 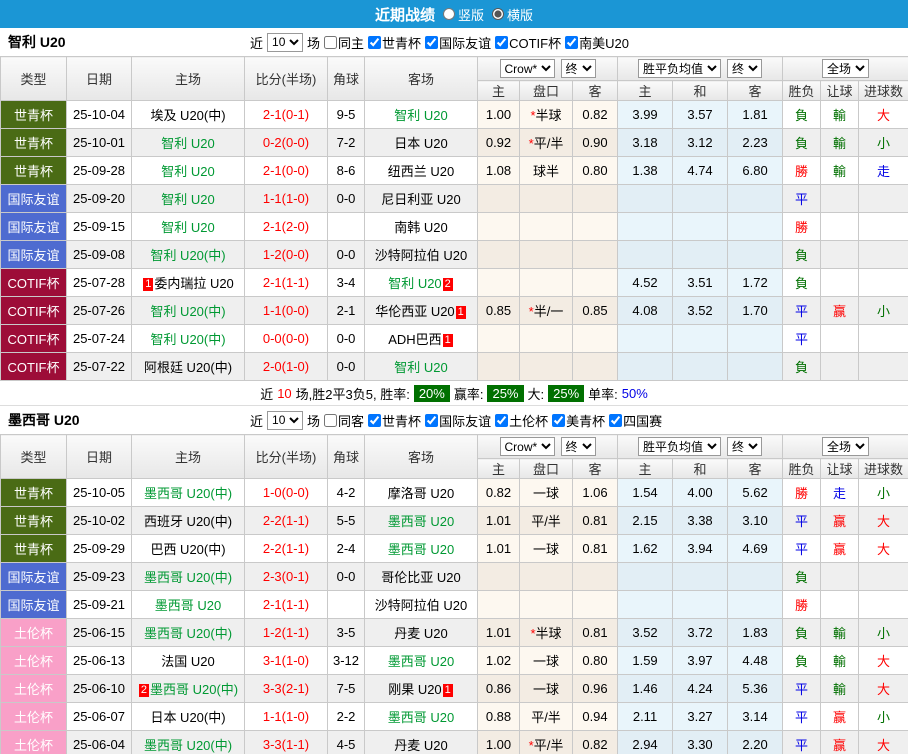 What do you see at coordinates (498, 366) in the screenshot?
I see `odds-home-cell` at bounding box center [498, 366].